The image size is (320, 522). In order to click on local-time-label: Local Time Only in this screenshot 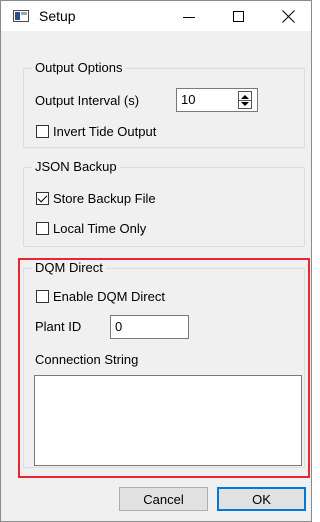, I will do `click(100, 228)`.